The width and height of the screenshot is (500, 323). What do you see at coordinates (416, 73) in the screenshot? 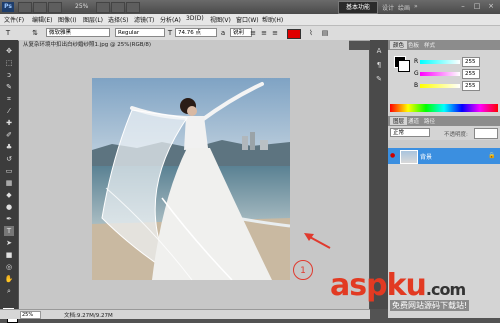
I see `slider-g-label: G` at bounding box center [416, 73].